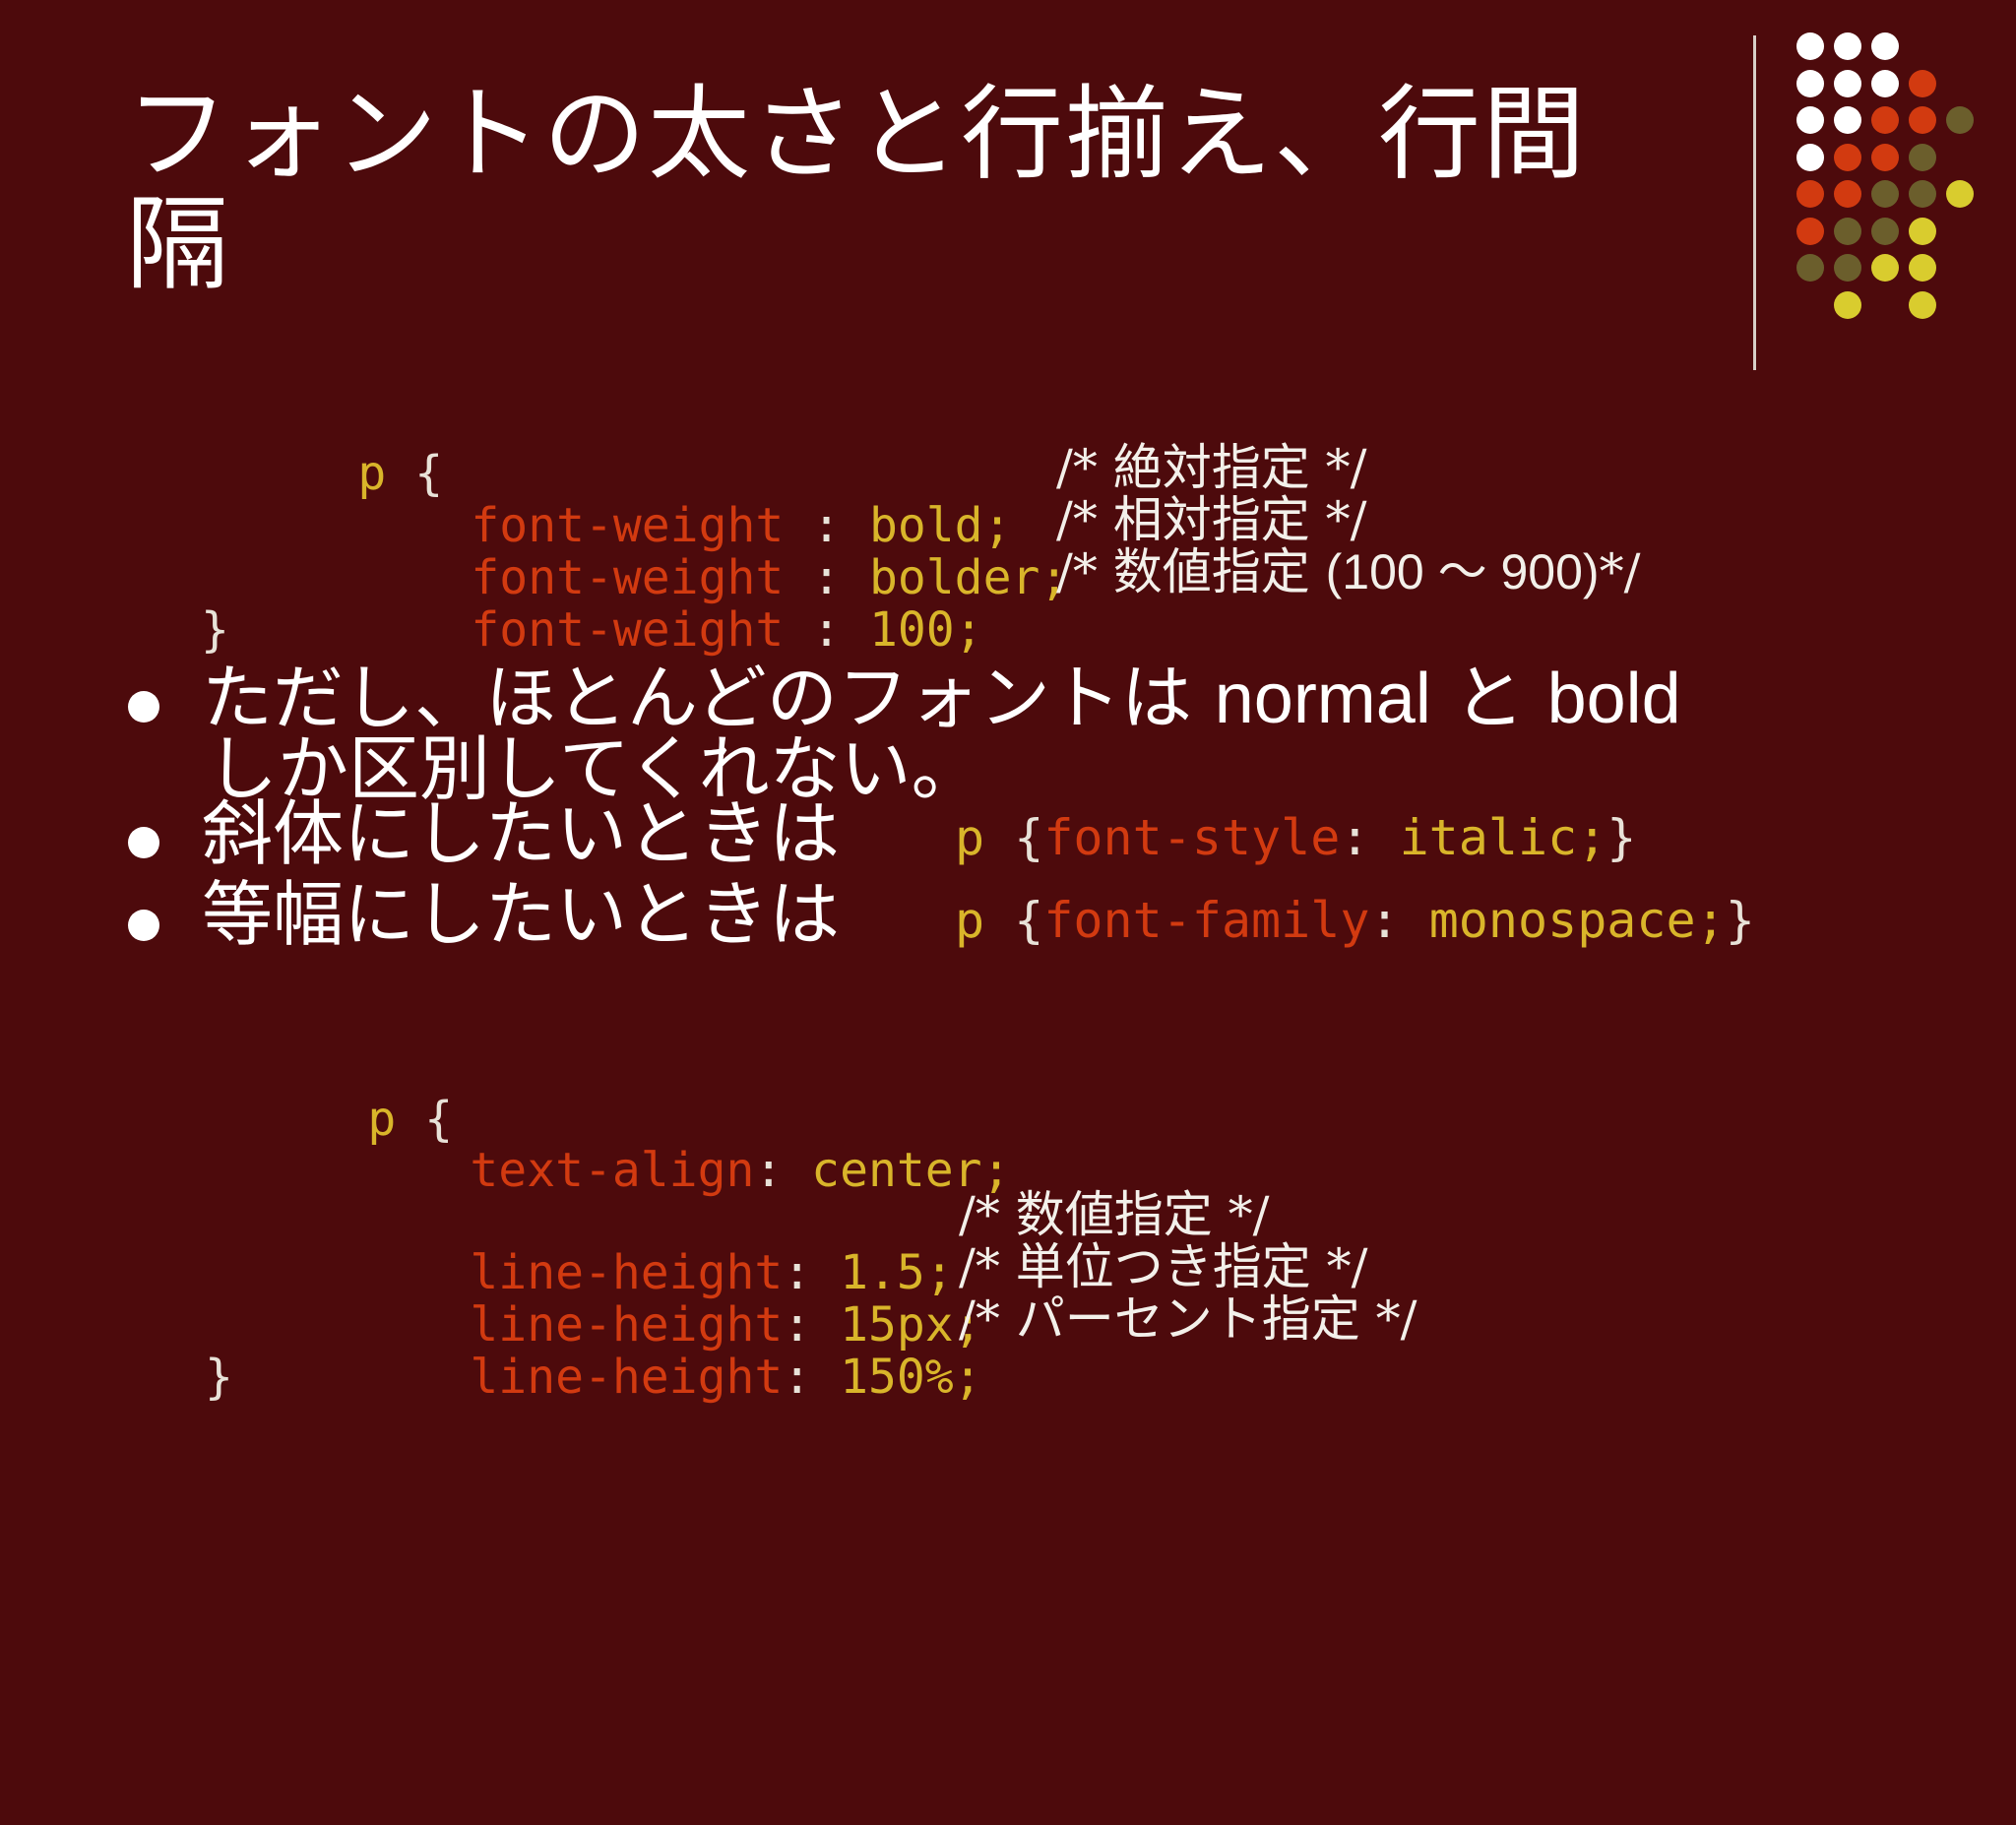  I want to click on code-property: text-align, so click(612, 1170).